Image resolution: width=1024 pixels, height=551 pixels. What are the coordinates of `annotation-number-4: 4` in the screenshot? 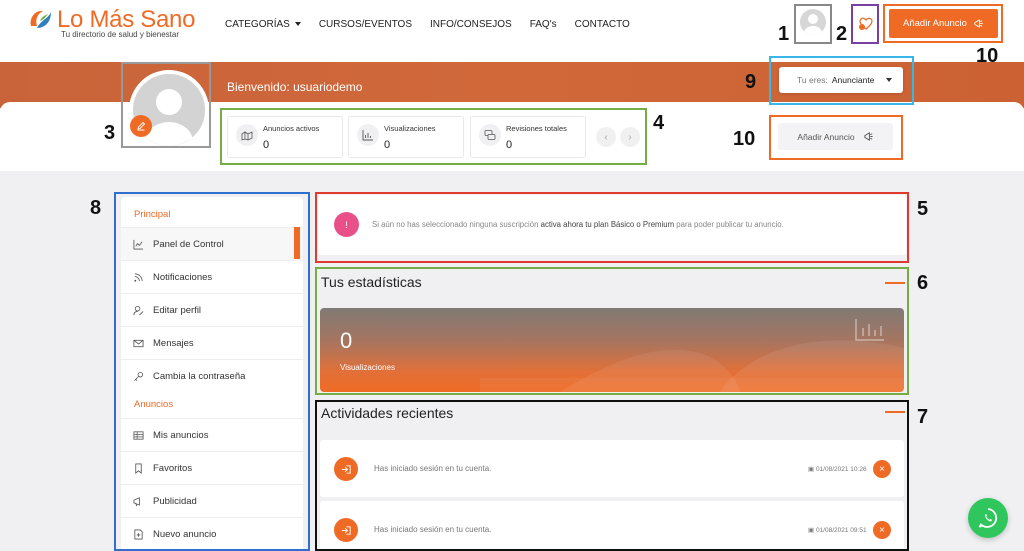 It's located at (659, 123).